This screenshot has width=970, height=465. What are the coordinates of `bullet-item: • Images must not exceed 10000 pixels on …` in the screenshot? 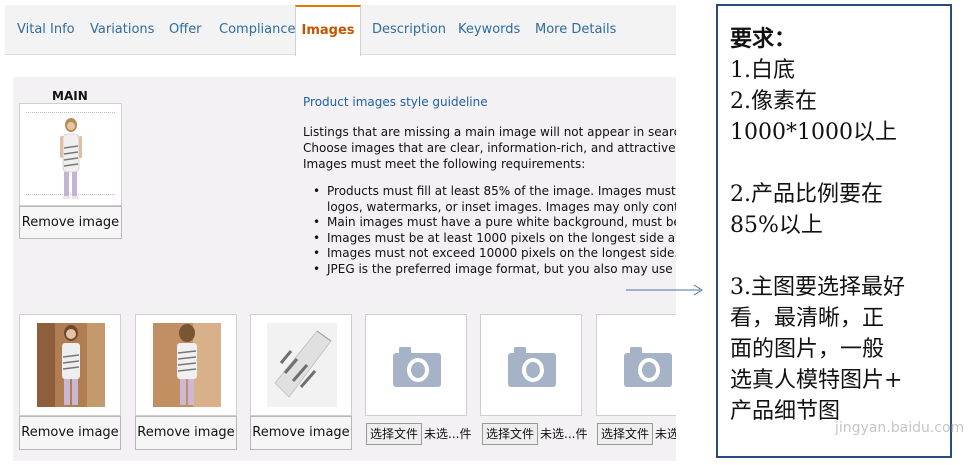 It's located at (494, 253).